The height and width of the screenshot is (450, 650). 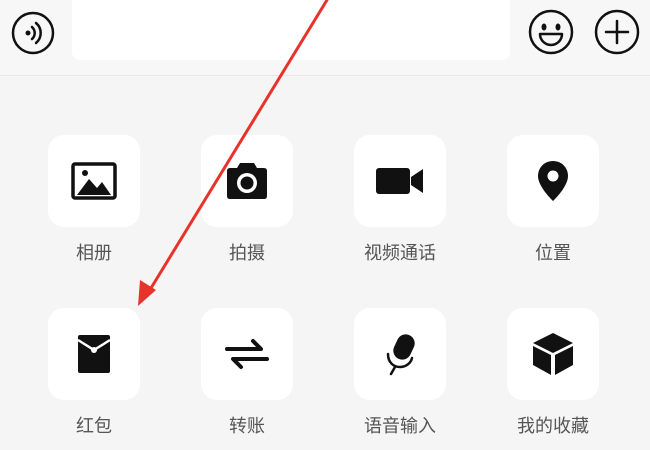 What do you see at coordinates (247, 253) in the screenshot?
I see `camera-label: 拍摄` at bounding box center [247, 253].